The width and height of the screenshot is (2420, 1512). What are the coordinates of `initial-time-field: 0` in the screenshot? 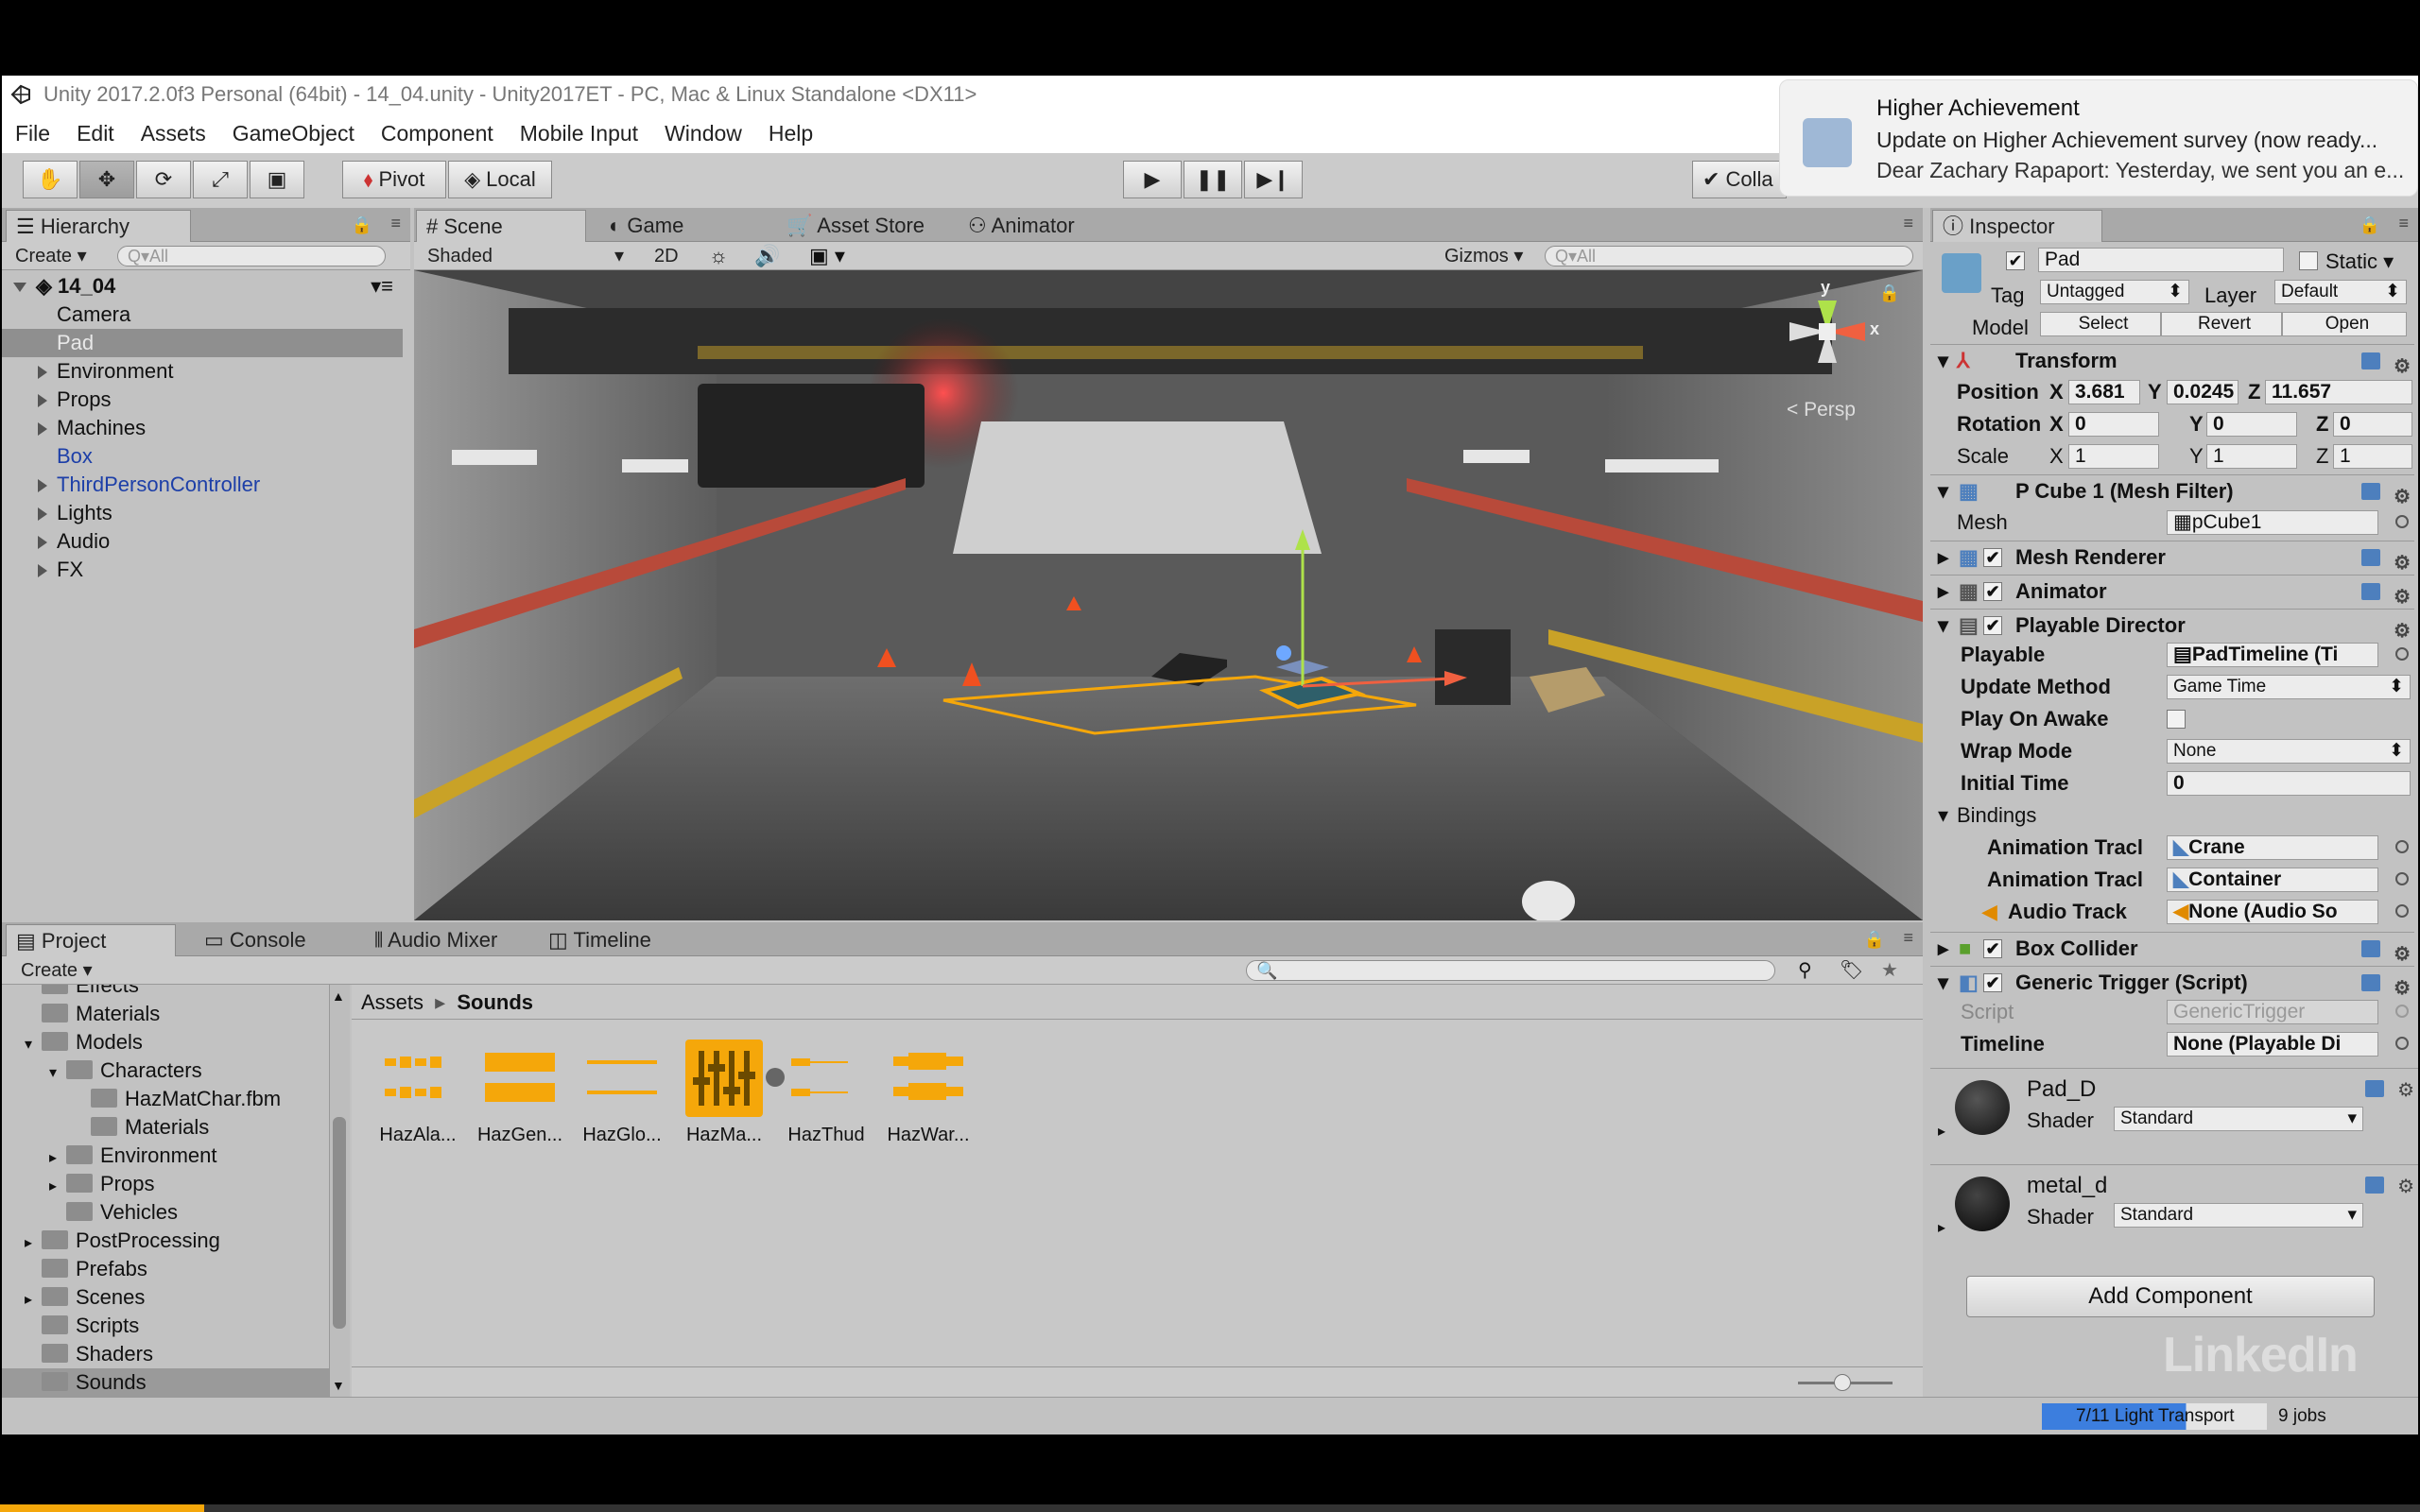 It's located at (2289, 783).